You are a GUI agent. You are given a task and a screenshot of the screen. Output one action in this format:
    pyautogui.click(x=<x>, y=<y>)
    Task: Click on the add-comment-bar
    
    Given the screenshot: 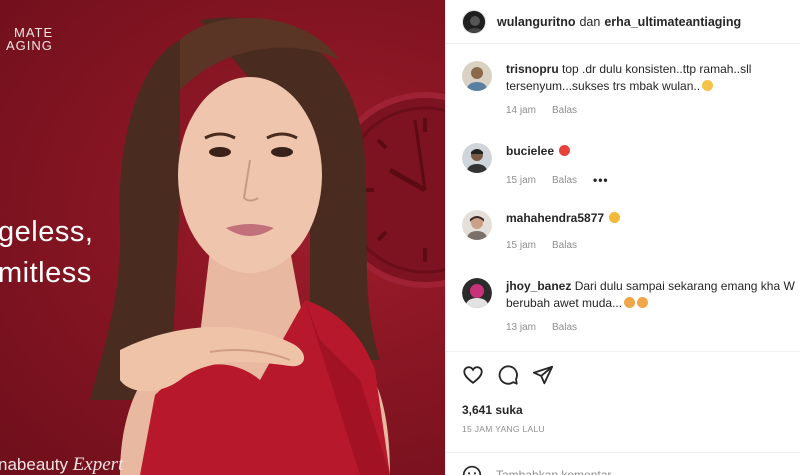 What is the action you would take?
    pyautogui.click(x=623, y=463)
    